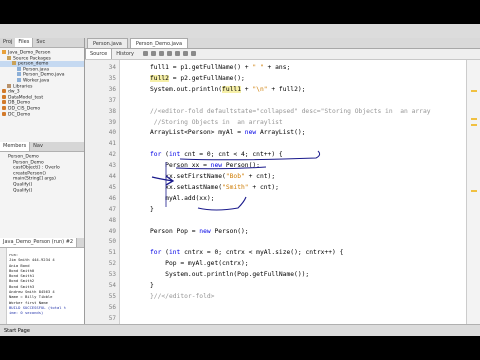 This screenshot has width=480, height=360. I want to click on arrow-annotation, so click(163, 180).